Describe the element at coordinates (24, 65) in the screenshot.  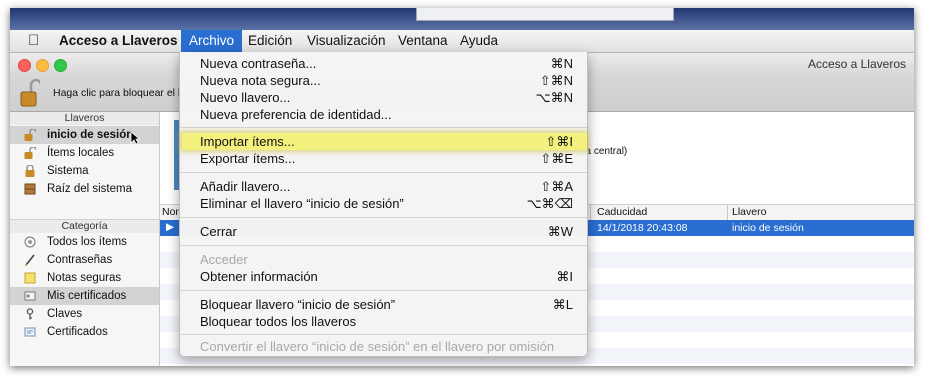
I see `close-button` at that location.